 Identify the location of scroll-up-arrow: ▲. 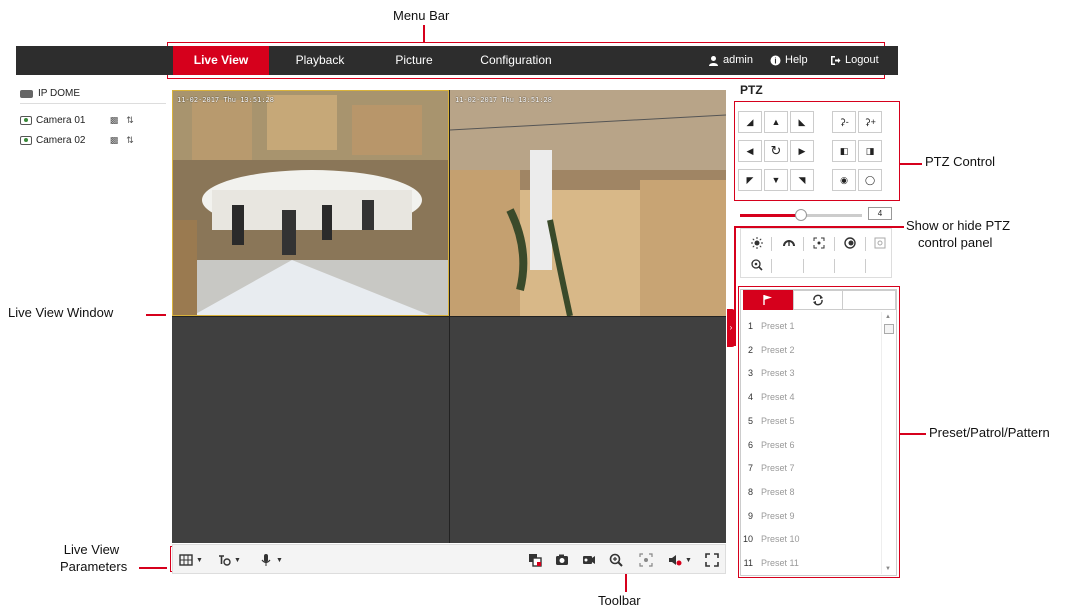
(888, 317).